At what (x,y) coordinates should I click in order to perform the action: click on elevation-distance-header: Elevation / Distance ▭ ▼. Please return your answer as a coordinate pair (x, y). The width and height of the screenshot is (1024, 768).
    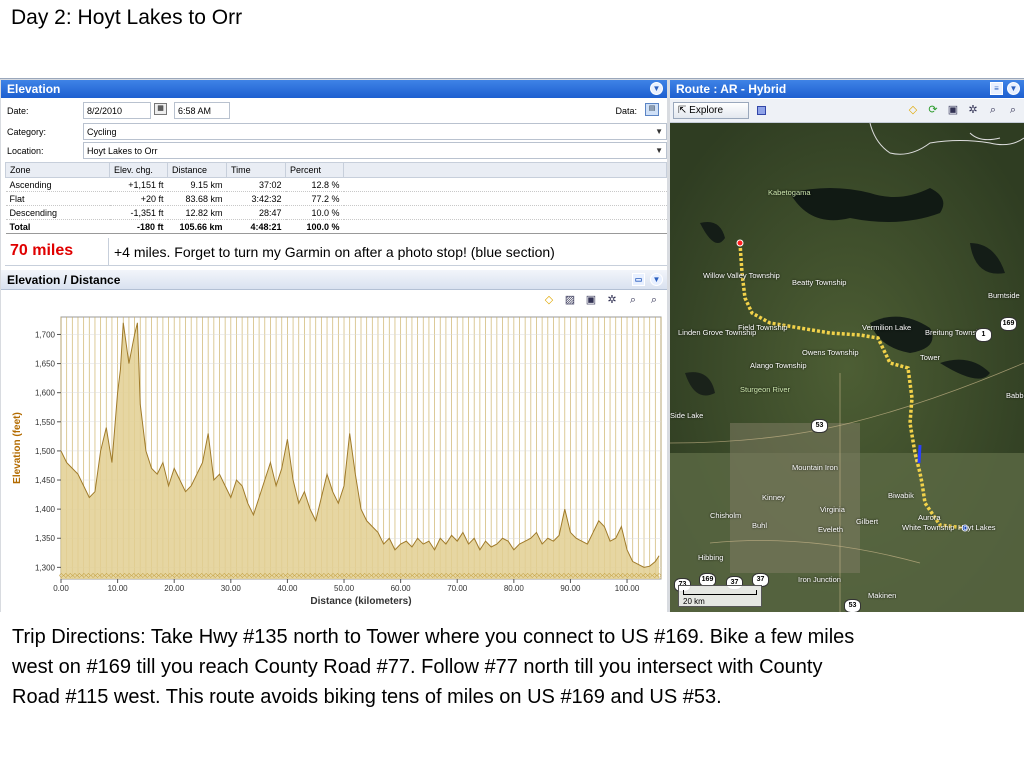
    Looking at the image, I should click on (334, 280).